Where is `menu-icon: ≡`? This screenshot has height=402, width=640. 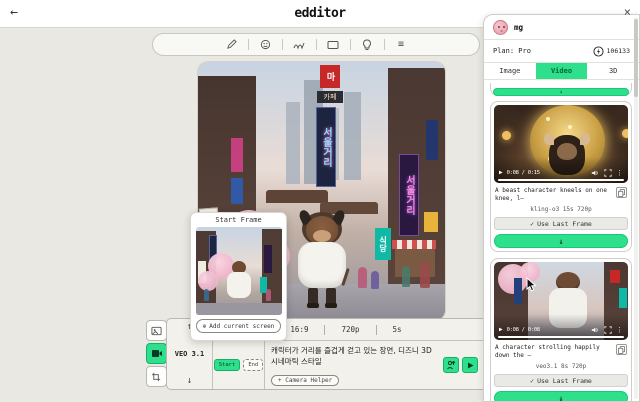 menu-icon: ≡ is located at coordinates (401, 44).